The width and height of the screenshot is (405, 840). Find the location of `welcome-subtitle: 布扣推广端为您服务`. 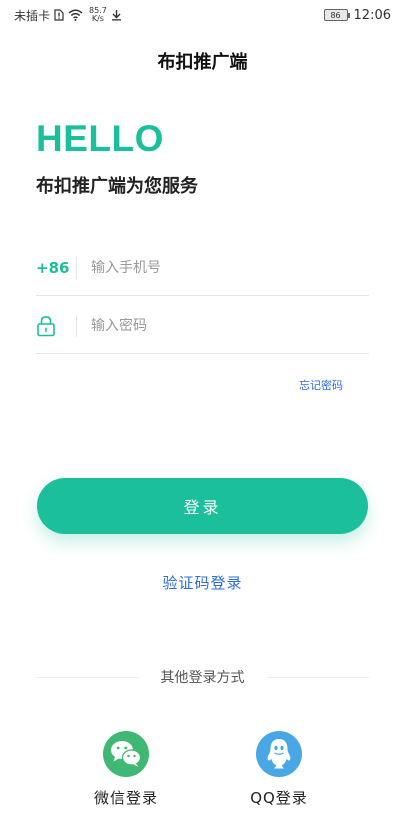

welcome-subtitle: 布扣推广端为您服务 is located at coordinates (117, 186).